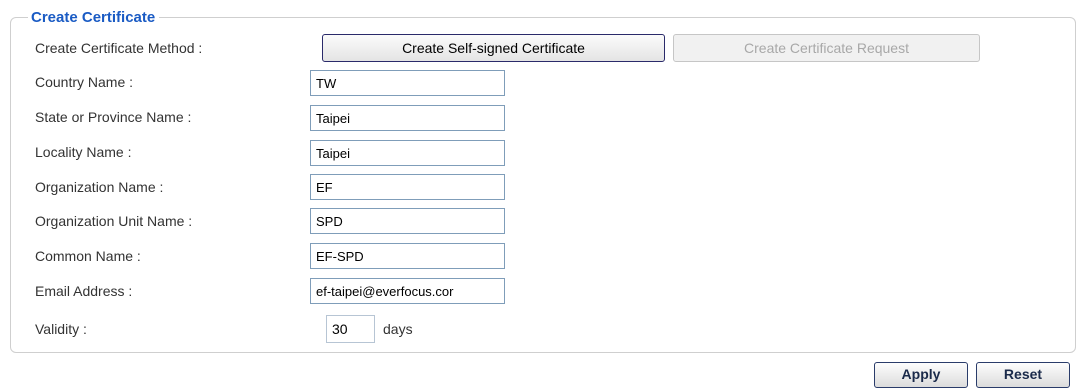 The height and width of the screenshot is (388, 1081). Describe the element at coordinates (921, 375) in the screenshot. I see `apply-button: Apply` at that location.